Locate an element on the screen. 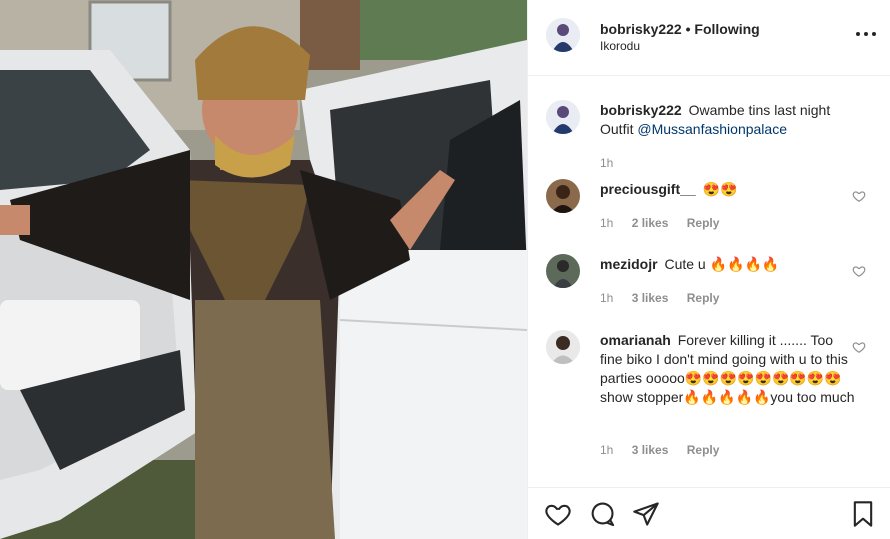 Image resolution: width=890 pixels, height=539 pixels. caption-username: bobrisky222 is located at coordinates (641, 110).